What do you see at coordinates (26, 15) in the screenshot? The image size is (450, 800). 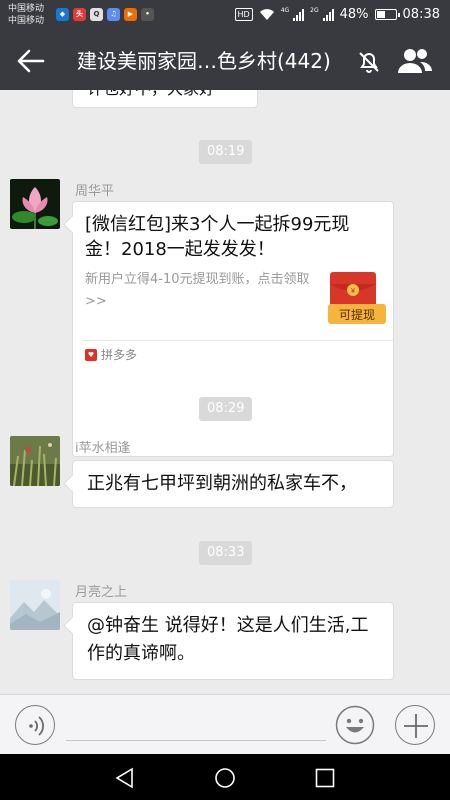 I see `carrier-info: 中国移动 中国移动` at bounding box center [26, 15].